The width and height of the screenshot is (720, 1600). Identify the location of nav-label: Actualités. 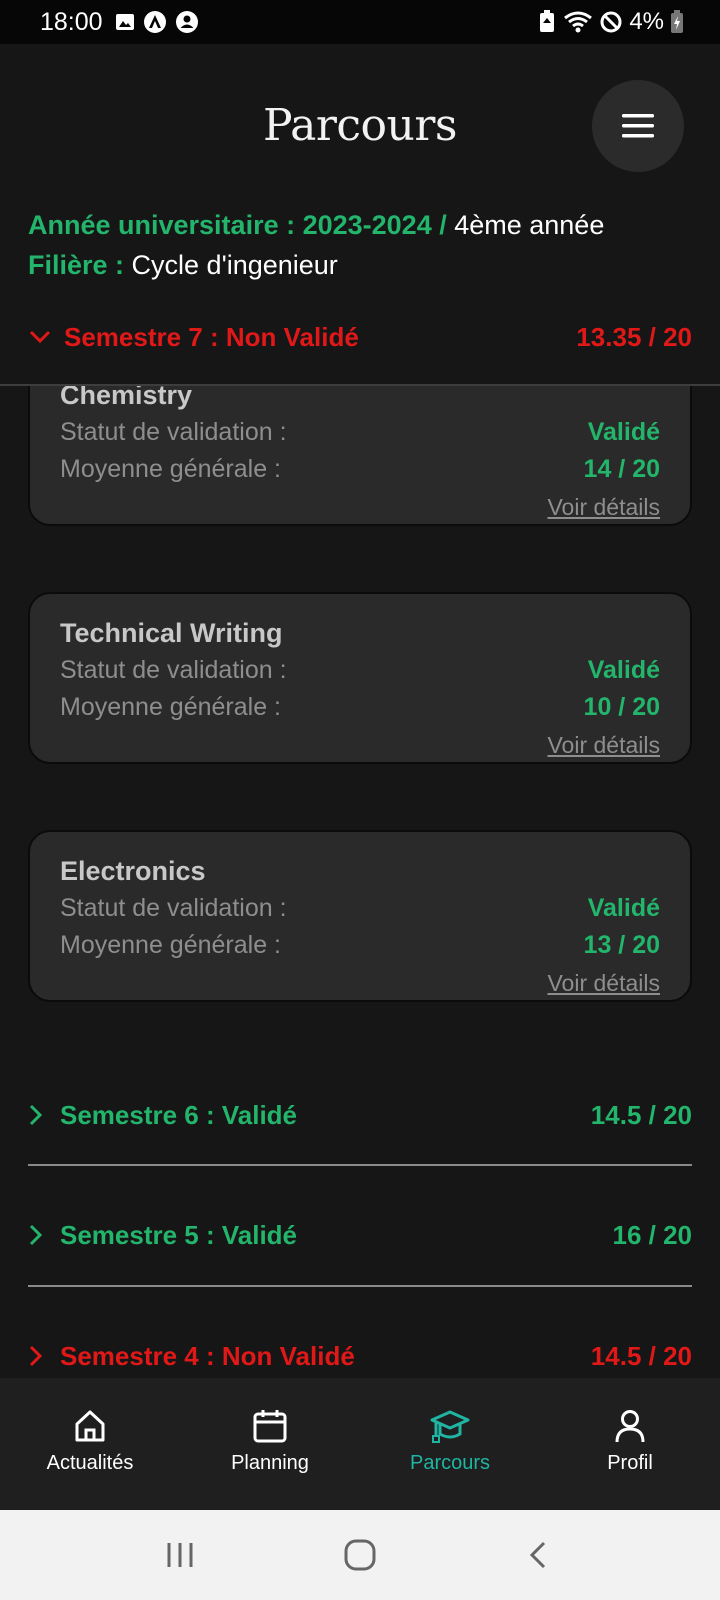
(90, 1463).